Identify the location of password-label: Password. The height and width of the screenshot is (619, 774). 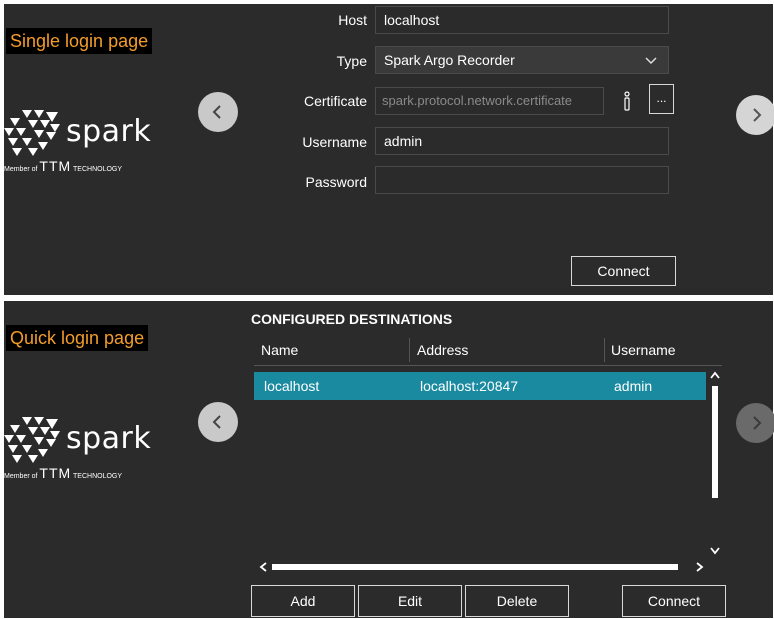
(336, 182).